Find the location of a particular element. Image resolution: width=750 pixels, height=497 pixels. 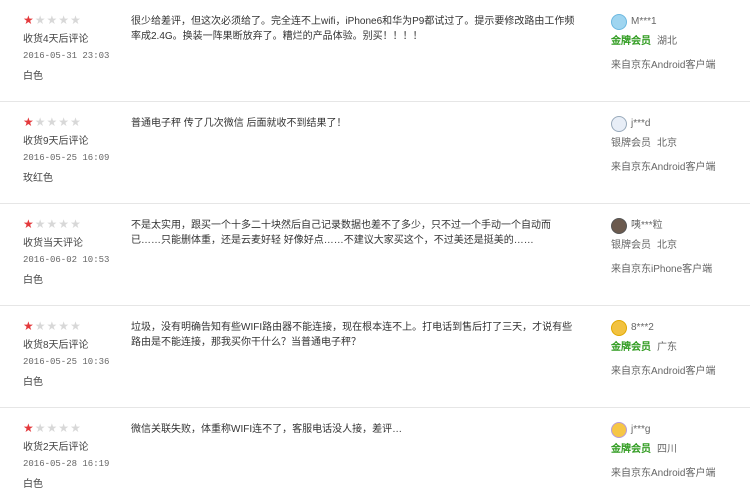

review-delay: 收货8天后评论 is located at coordinates (56, 345).